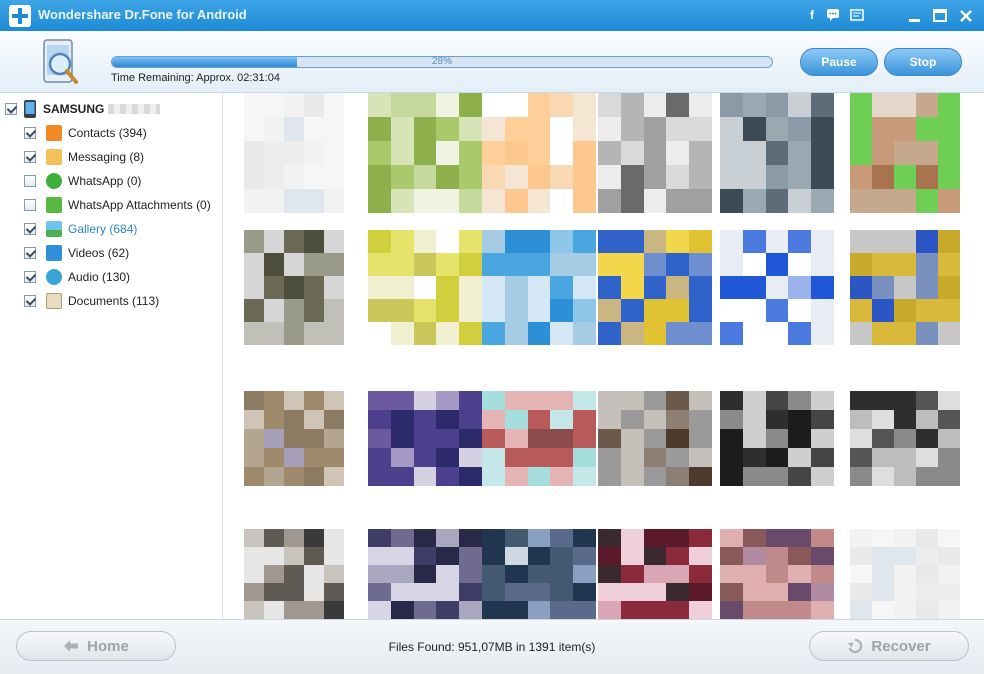  What do you see at coordinates (54, 157) in the screenshot?
I see `messaging-icon` at bounding box center [54, 157].